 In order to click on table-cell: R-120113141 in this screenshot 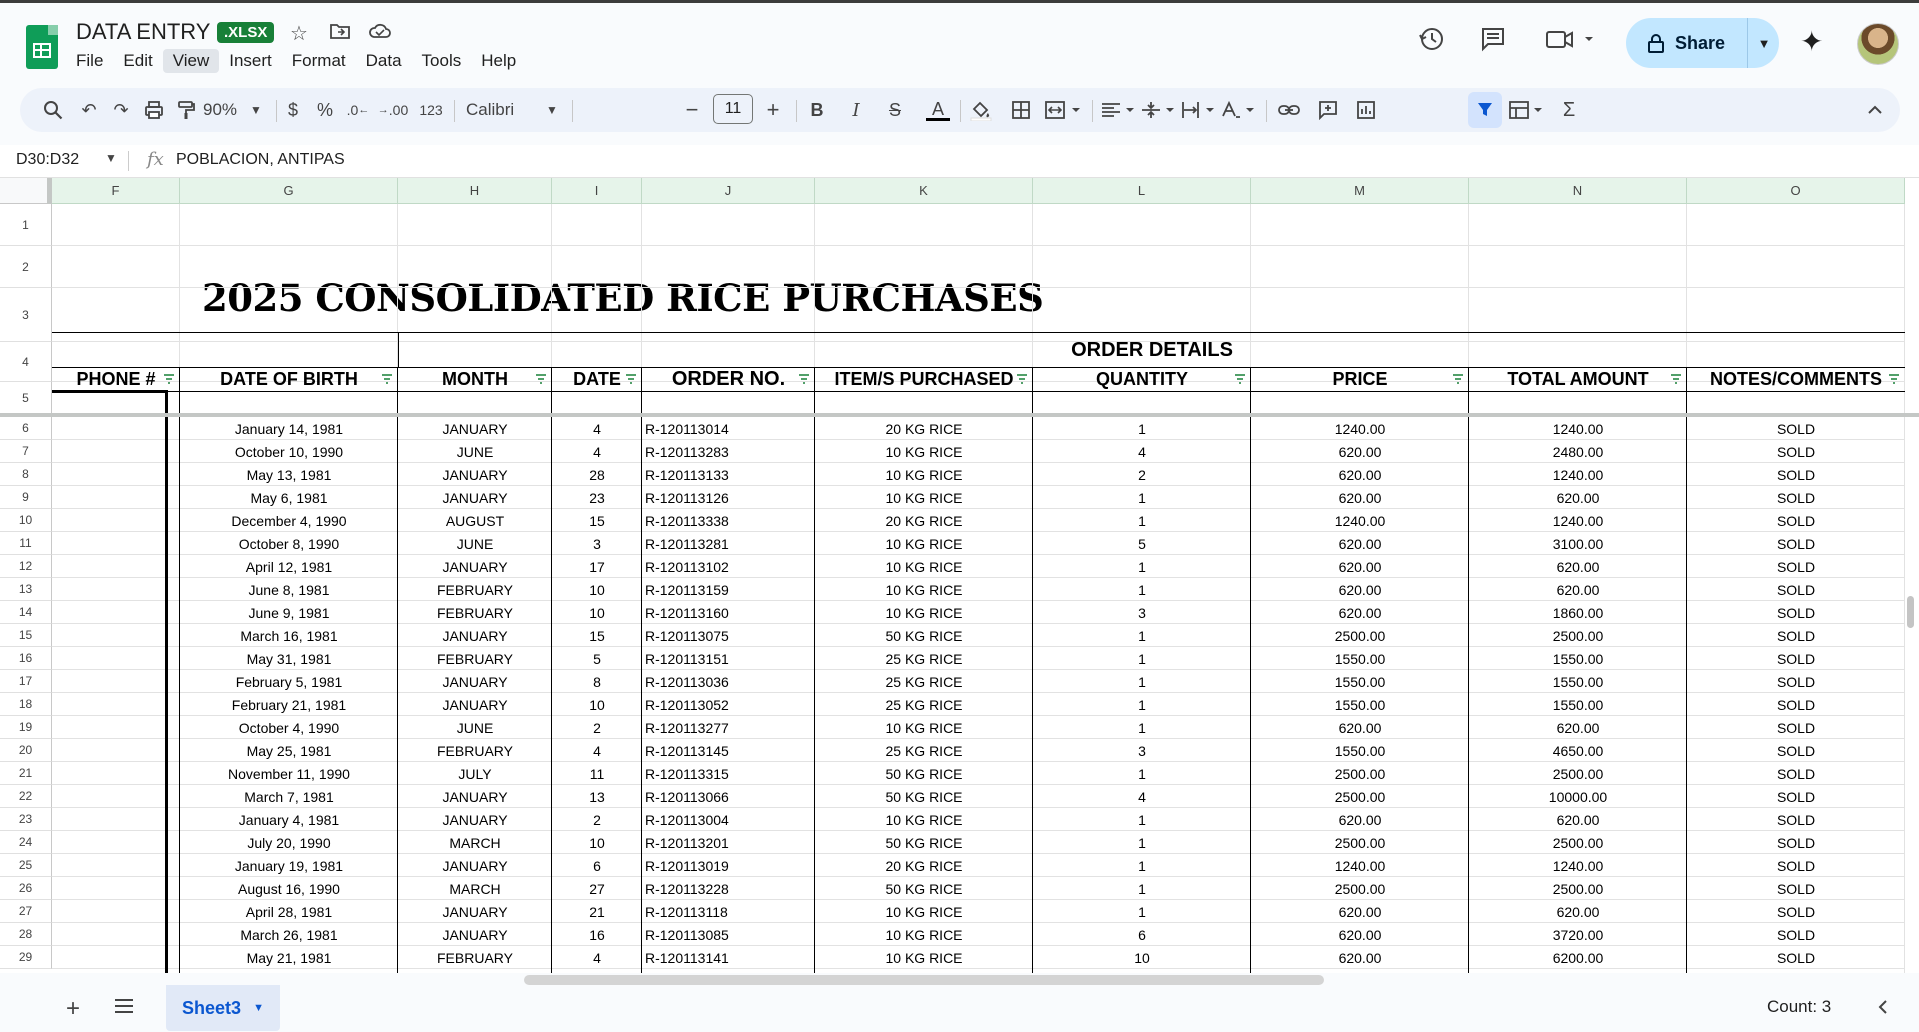, I will do `click(728, 957)`.